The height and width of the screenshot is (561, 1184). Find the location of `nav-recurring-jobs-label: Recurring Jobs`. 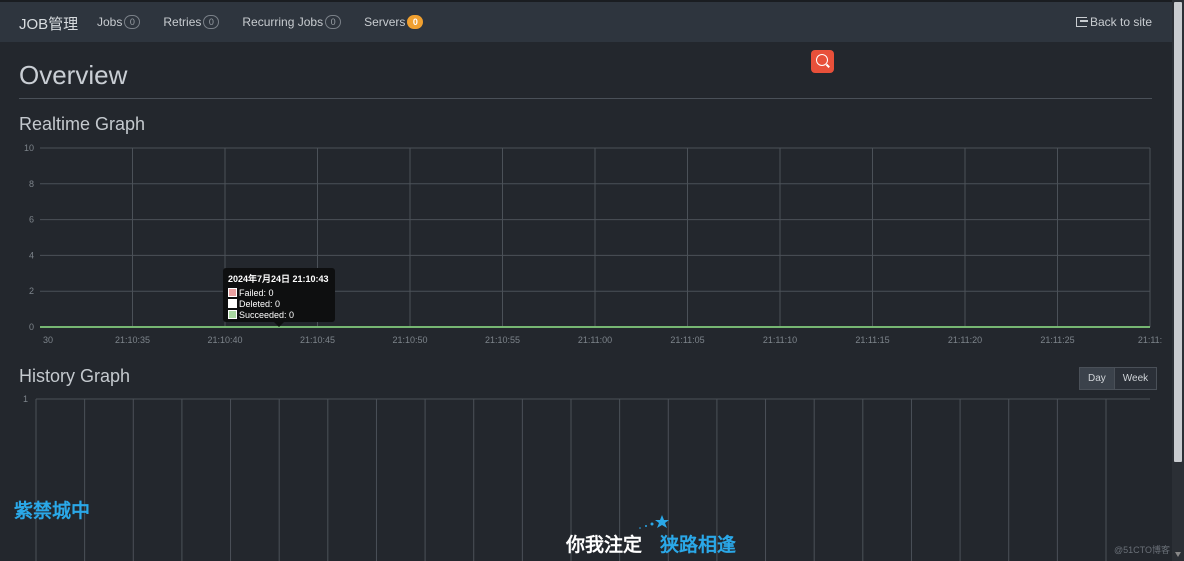

nav-recurring-jobs-label: Recurring Jobs is located at coordinates (283, 22).